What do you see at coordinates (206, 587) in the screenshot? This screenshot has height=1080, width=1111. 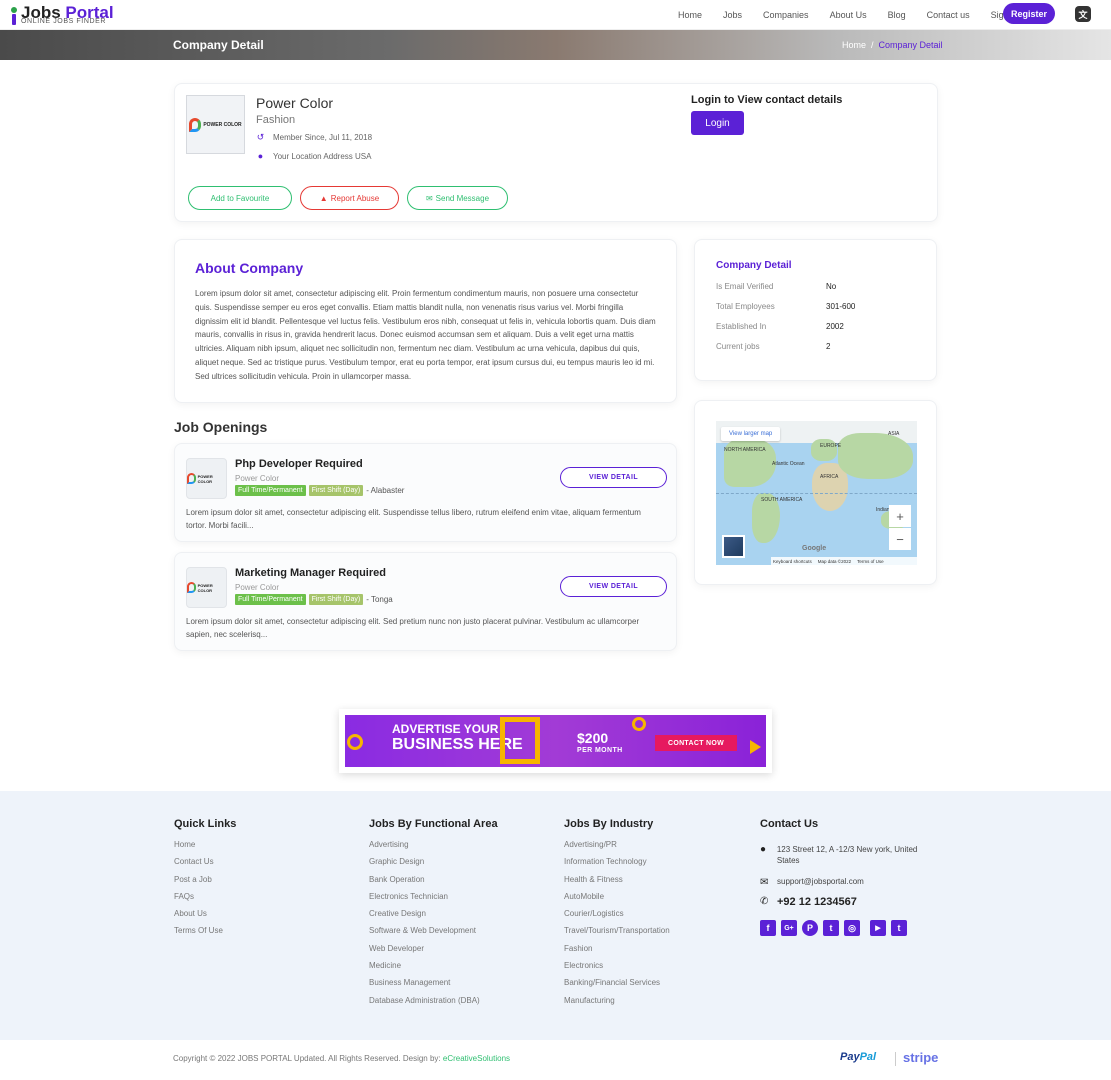 I see `job-company-logo: POWER COLOR` at bounding box center [206, 587].